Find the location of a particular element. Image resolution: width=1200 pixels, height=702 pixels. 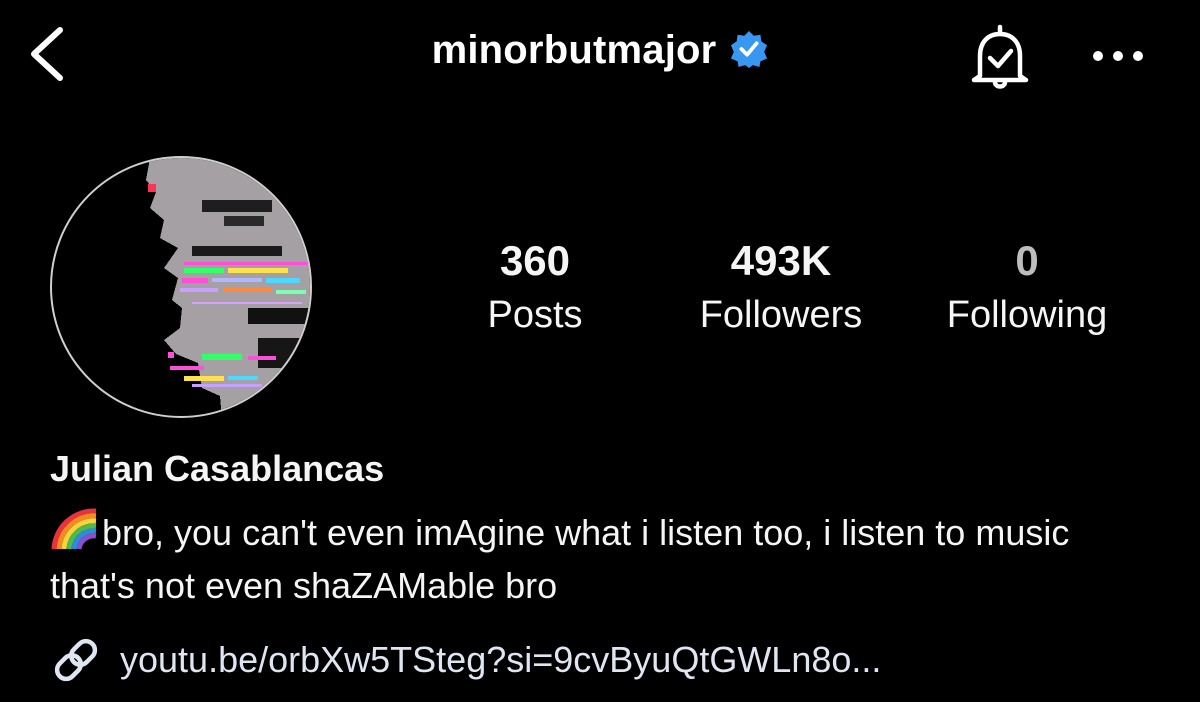

stat-followers-value: 493K is located at coordinates (781, 260).